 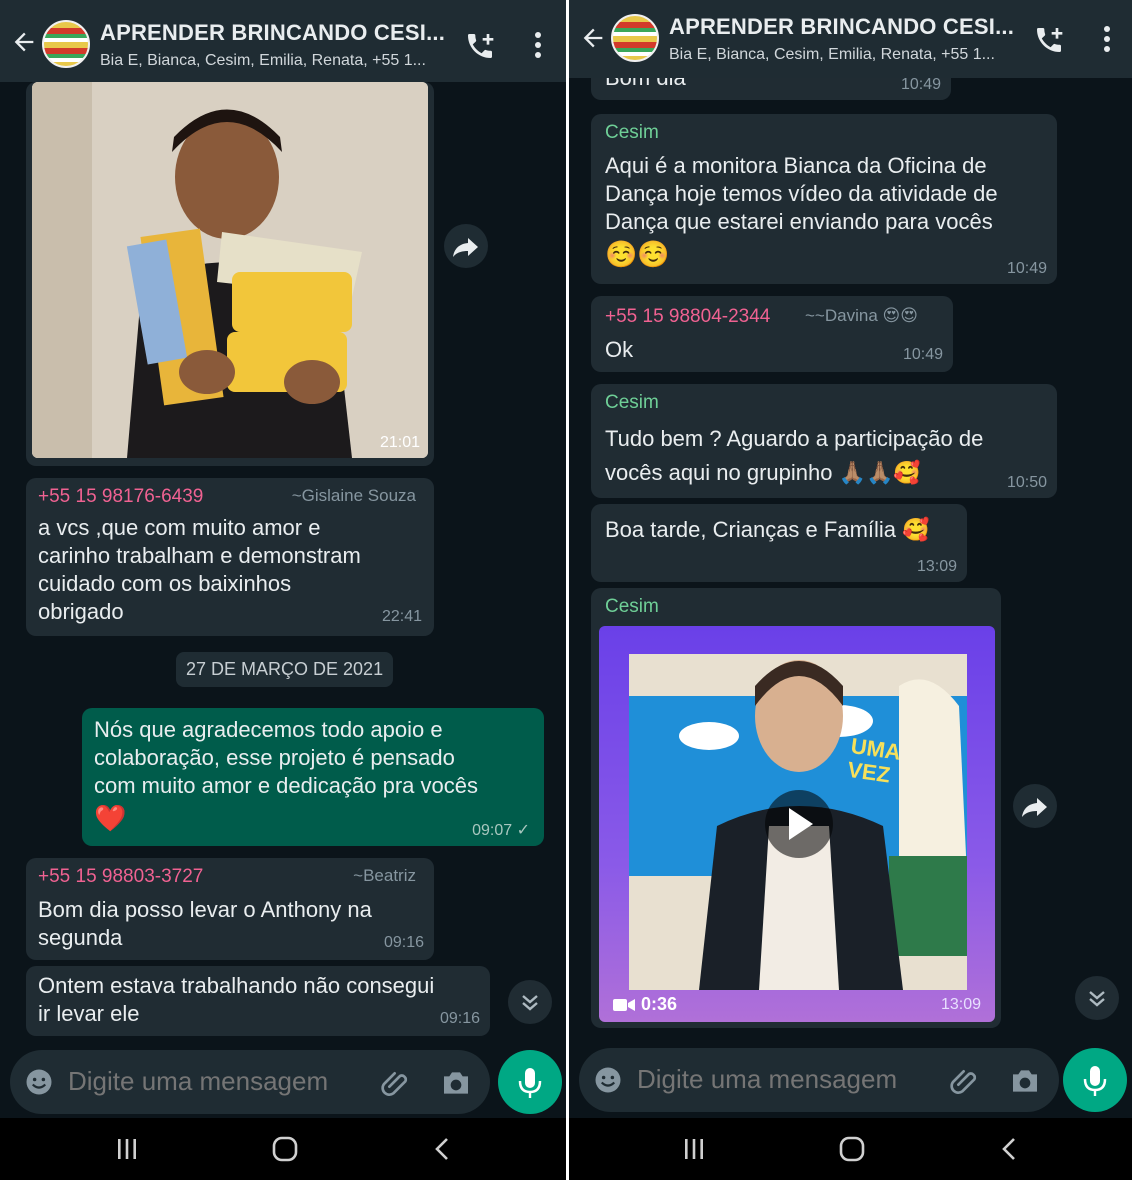 I want to click on child-photo, so click(x=230, y=270).